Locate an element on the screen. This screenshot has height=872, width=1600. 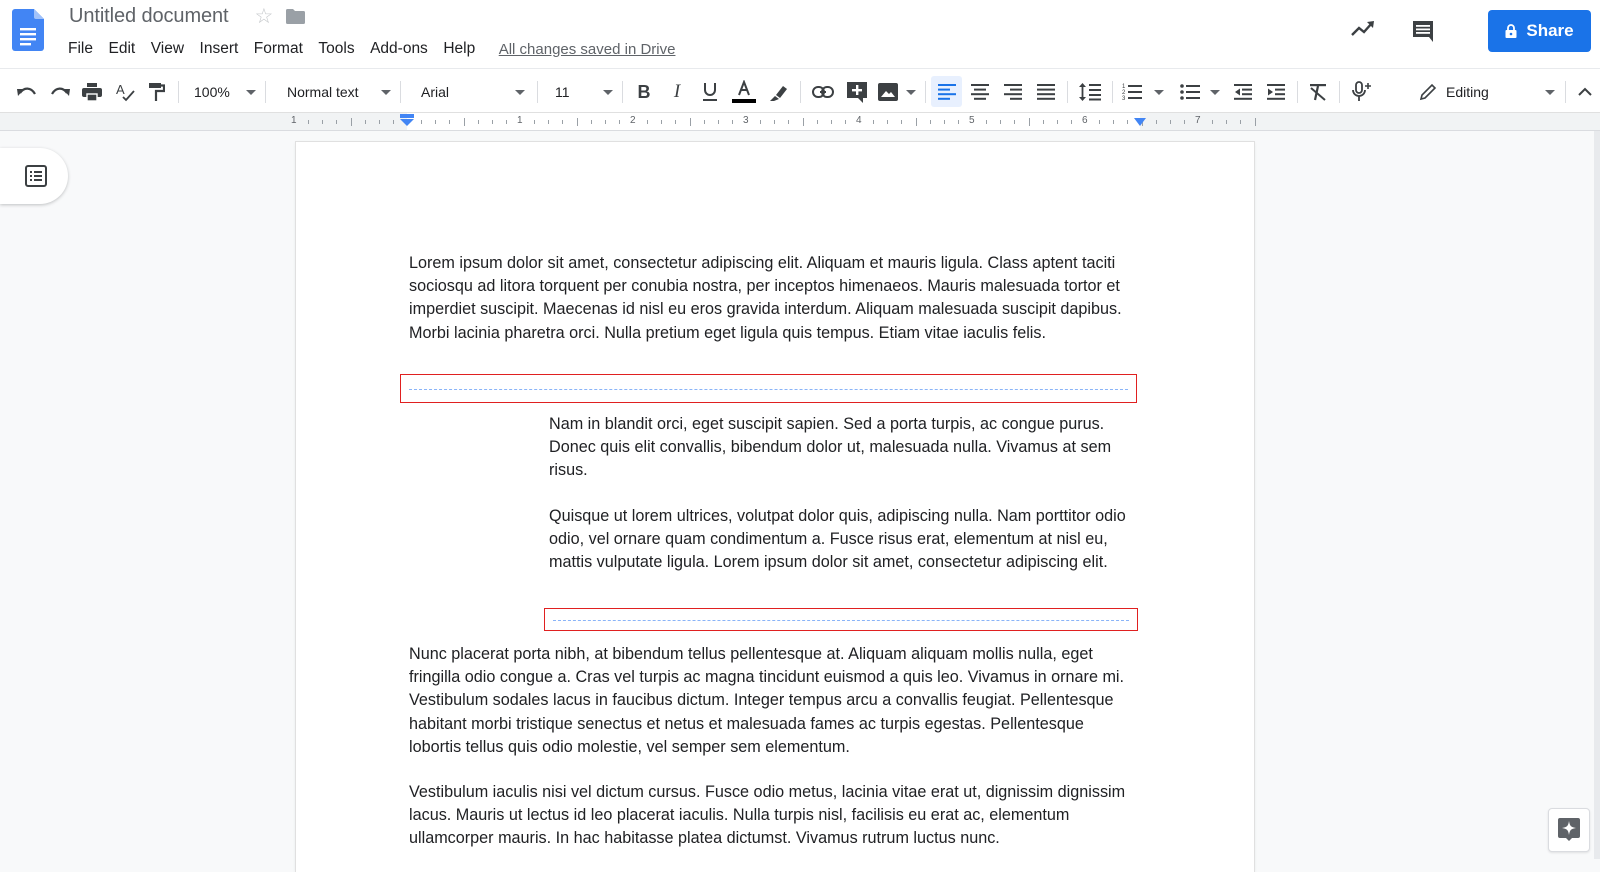
undo-button is located at coordinates (27, 92).